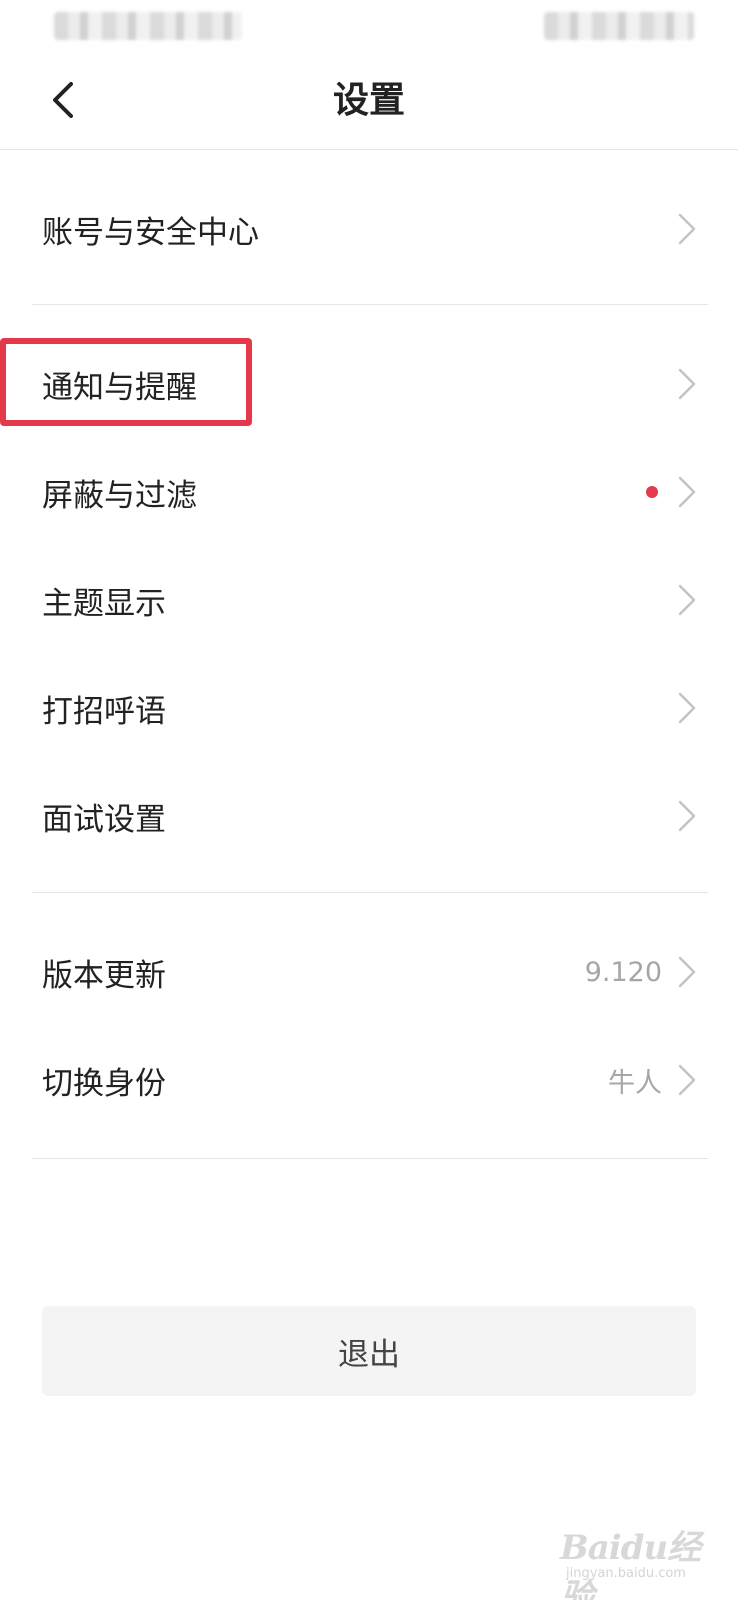 The image size is (738, 1600). What do you see at coordinates (635, 1083) in the screenshot?
I see `identity-value: 牛人` at bounding box center [635, 1083].